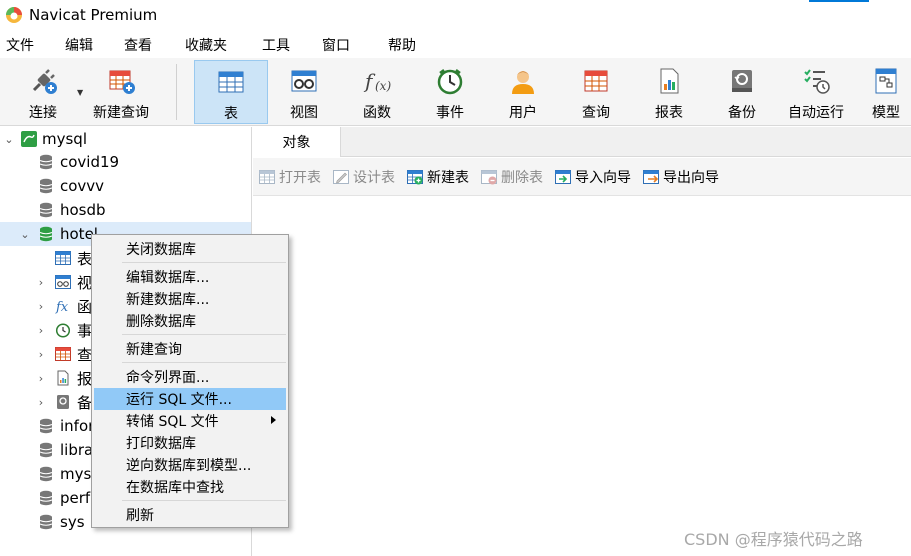 This screenshot has width=911, height=556. What do you see at coordinates (669, 113) in the screenshot?
I see `report-label: 报表` at bounding box center [669, 113].